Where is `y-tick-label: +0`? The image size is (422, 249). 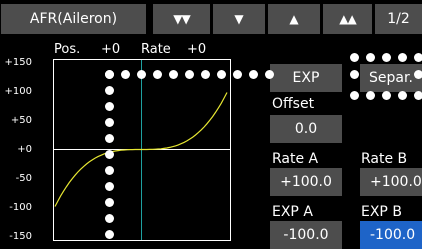 y-tick-label: +0 is located at coordinates (17, 149).